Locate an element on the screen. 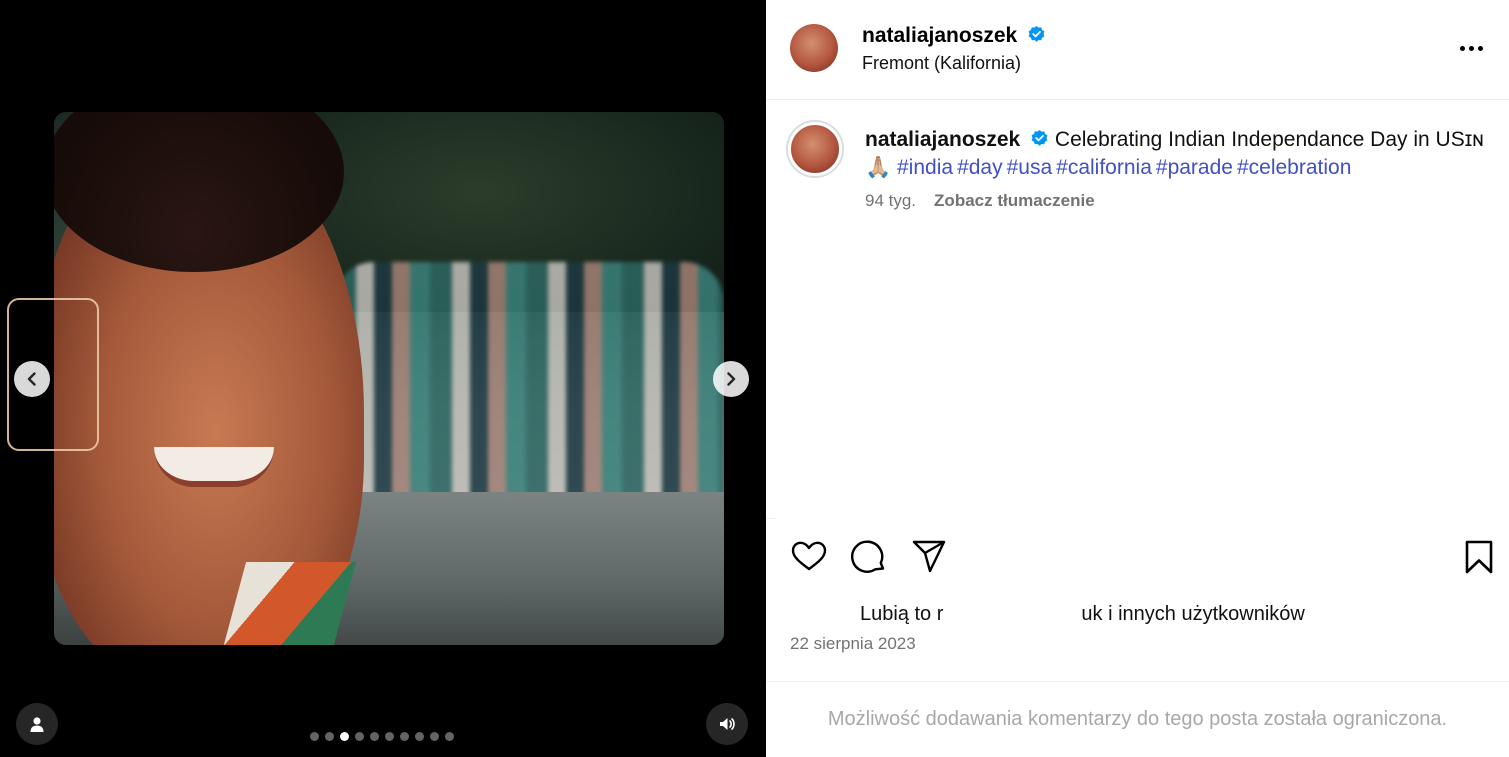  avatar is located at coordinates (814, 48).